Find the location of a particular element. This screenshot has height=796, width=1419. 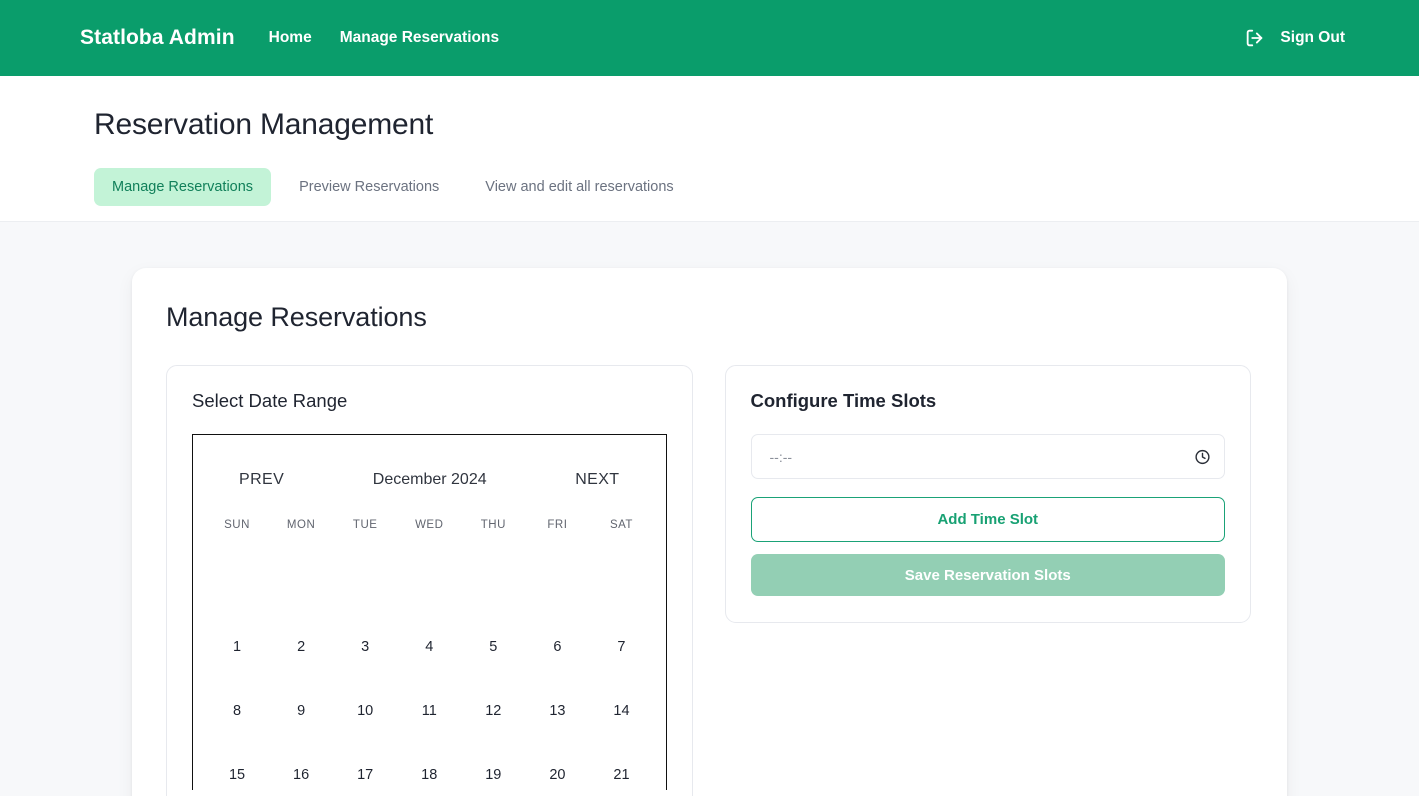

calendar-day-3: 3 is located at coordinates (365, 647).